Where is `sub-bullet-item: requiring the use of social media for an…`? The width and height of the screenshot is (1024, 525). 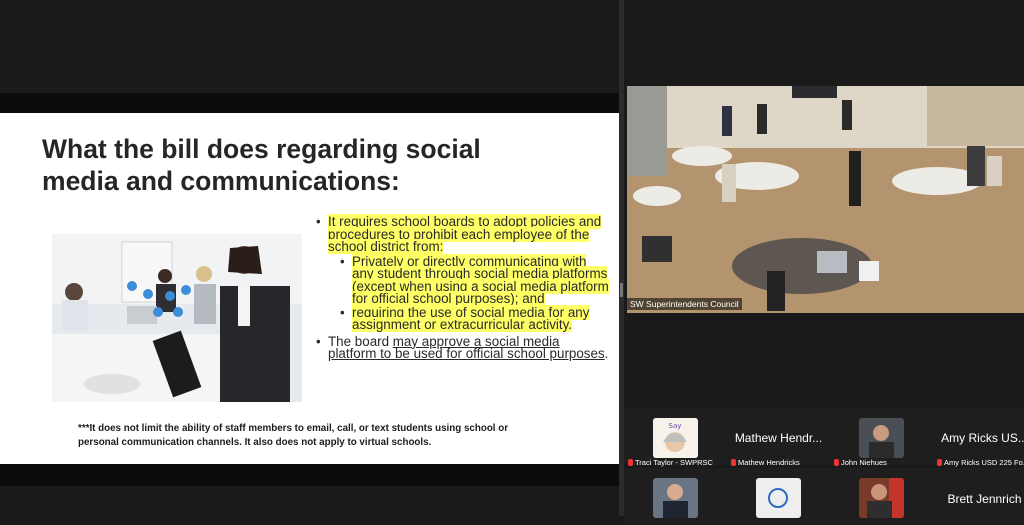
sub-bullet-item: requiring the use of social media for an… is located at coordinates (475, 318).